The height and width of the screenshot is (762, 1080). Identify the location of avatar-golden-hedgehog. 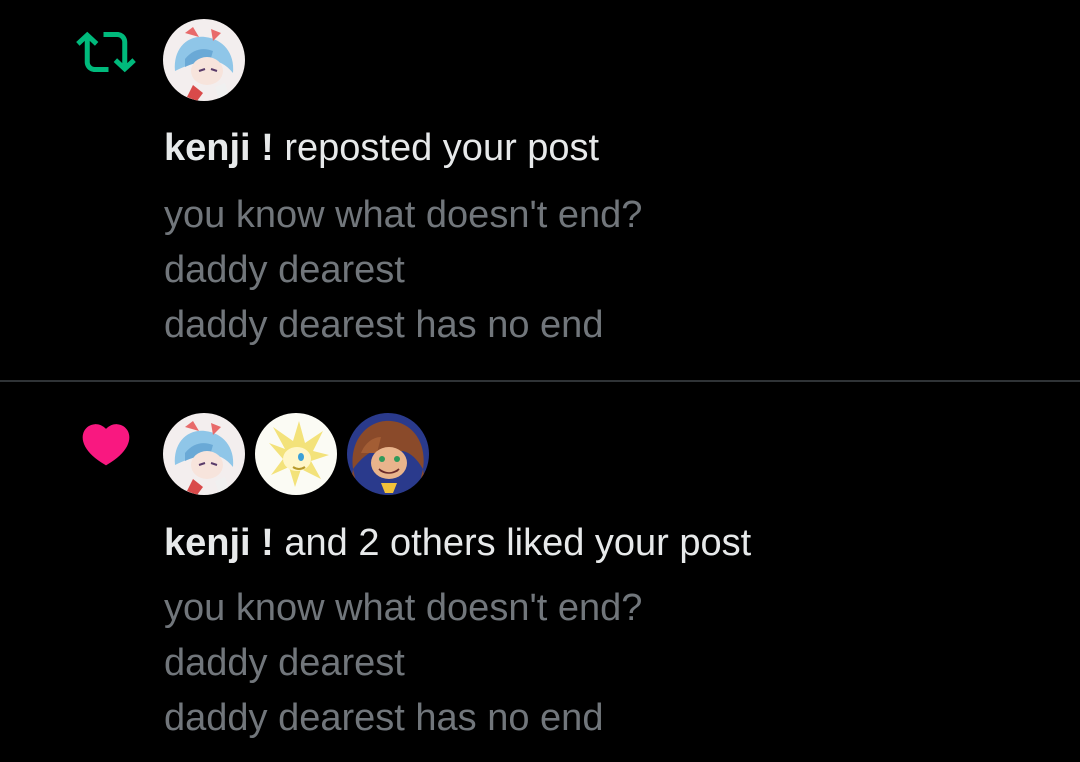
(296, 454).